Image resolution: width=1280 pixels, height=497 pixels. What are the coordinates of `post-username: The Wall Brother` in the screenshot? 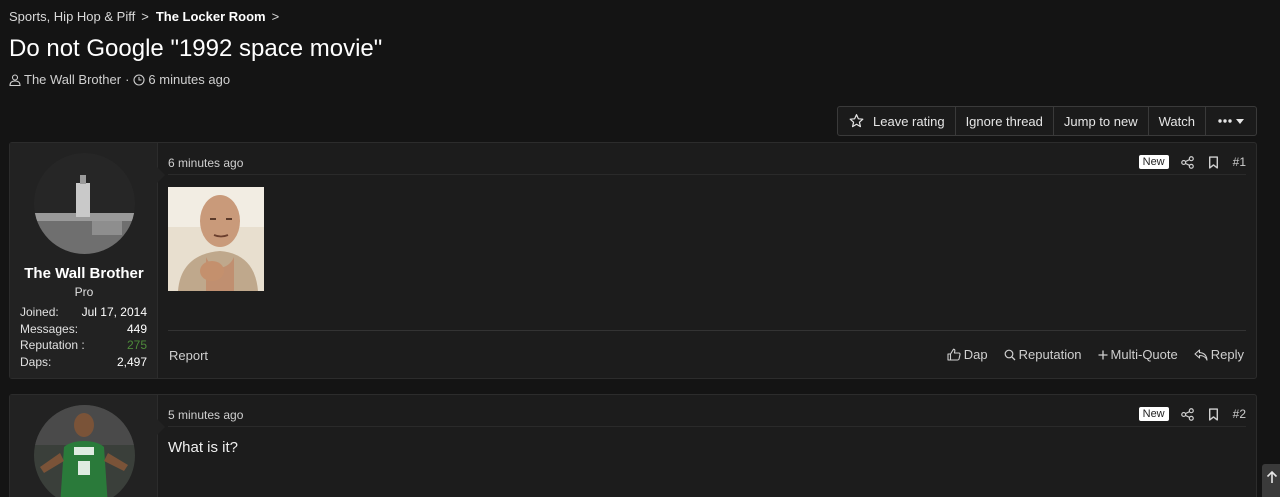 It's located at (84, 273).